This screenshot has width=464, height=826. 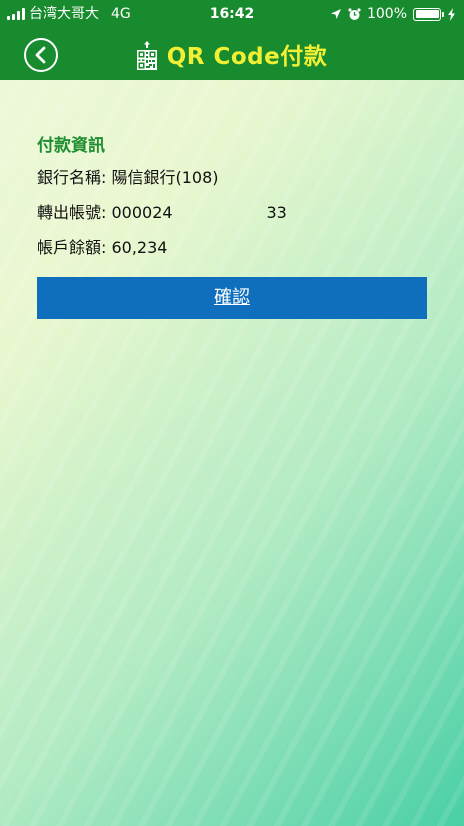 I want to click on alarm-icon, so click(x=354, y=13).